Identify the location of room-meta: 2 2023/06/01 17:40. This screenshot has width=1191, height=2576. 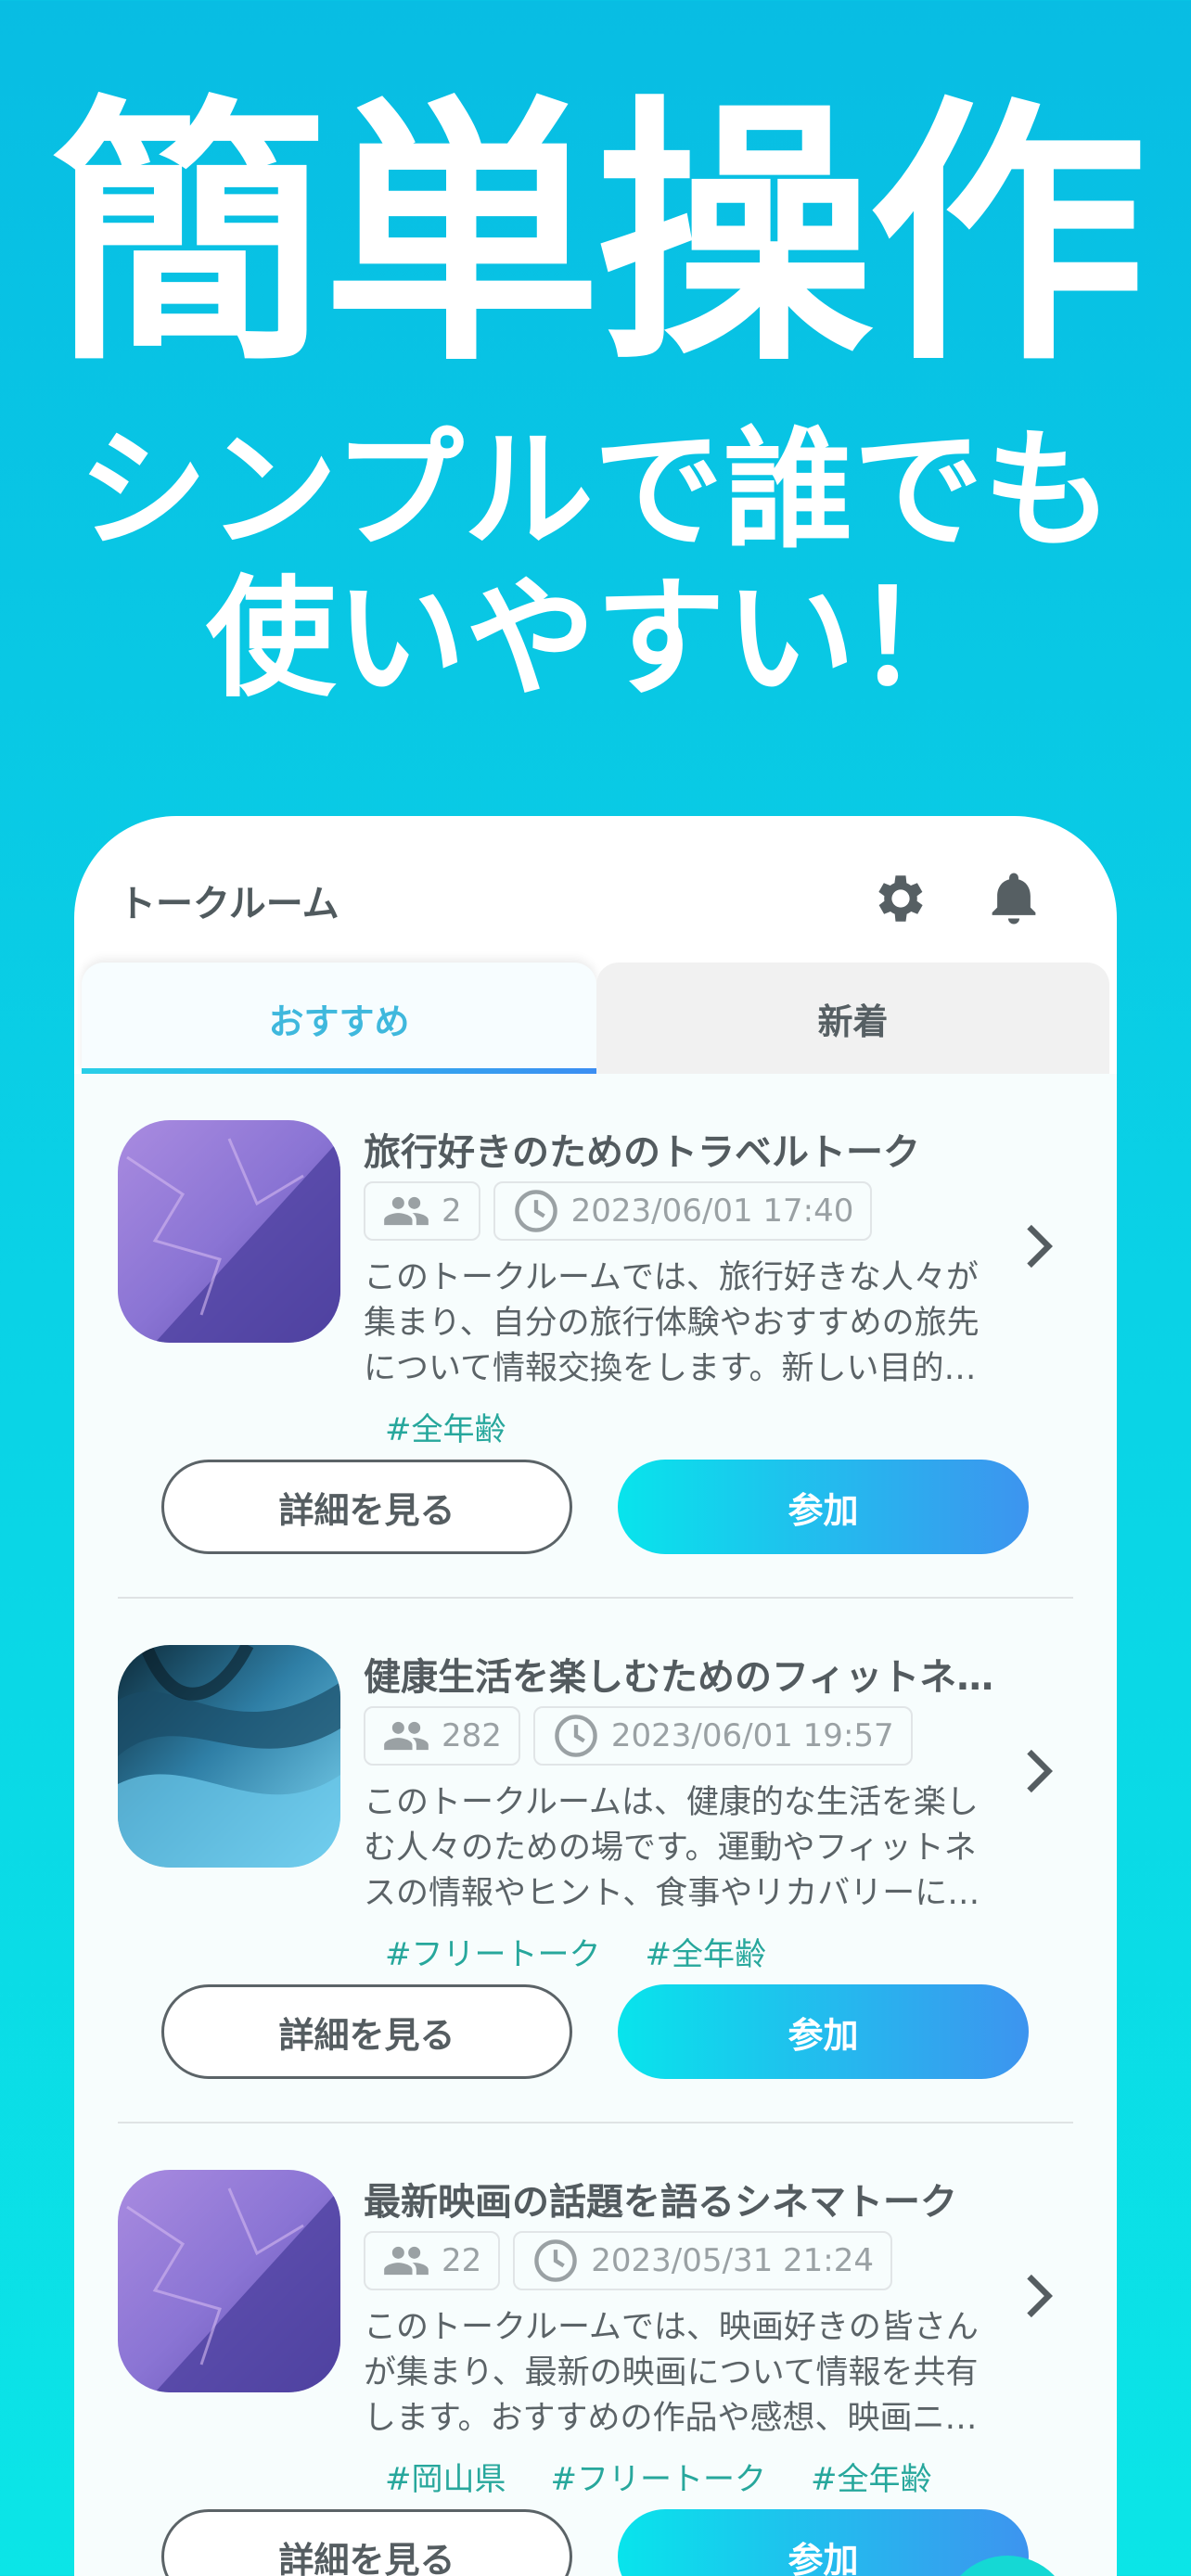
(618, 1211).